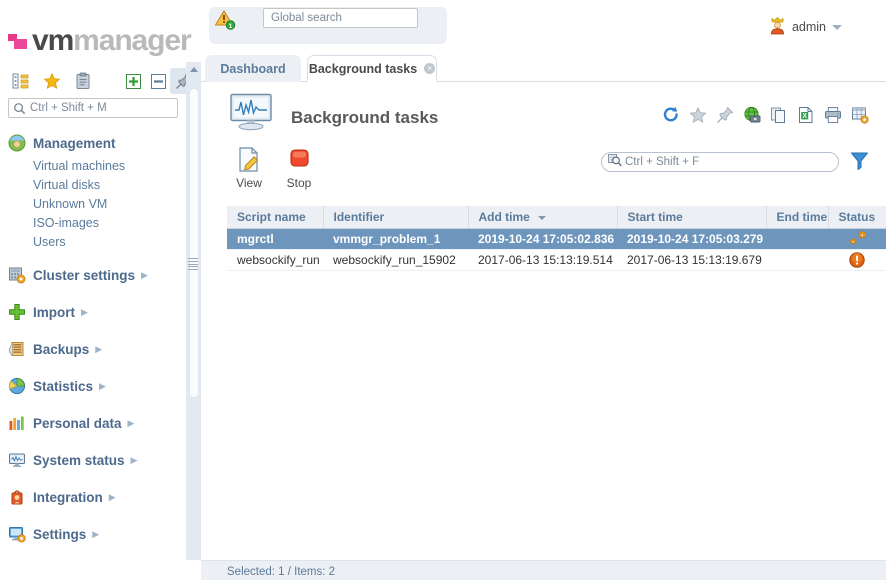 This screenshot has height=580, width=886. What do you see at coordinates (93, 534) in the screenshot?
I see `sidebar-item-settings: Settings ▶` at bounding box center [93, 534].